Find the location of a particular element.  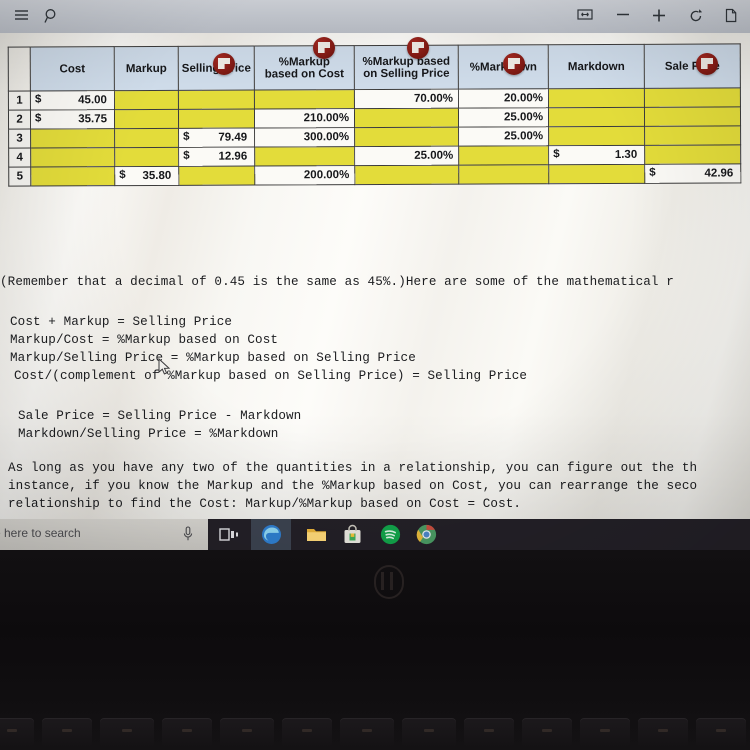

header-label: Markup is located at coordinates (146, 68).